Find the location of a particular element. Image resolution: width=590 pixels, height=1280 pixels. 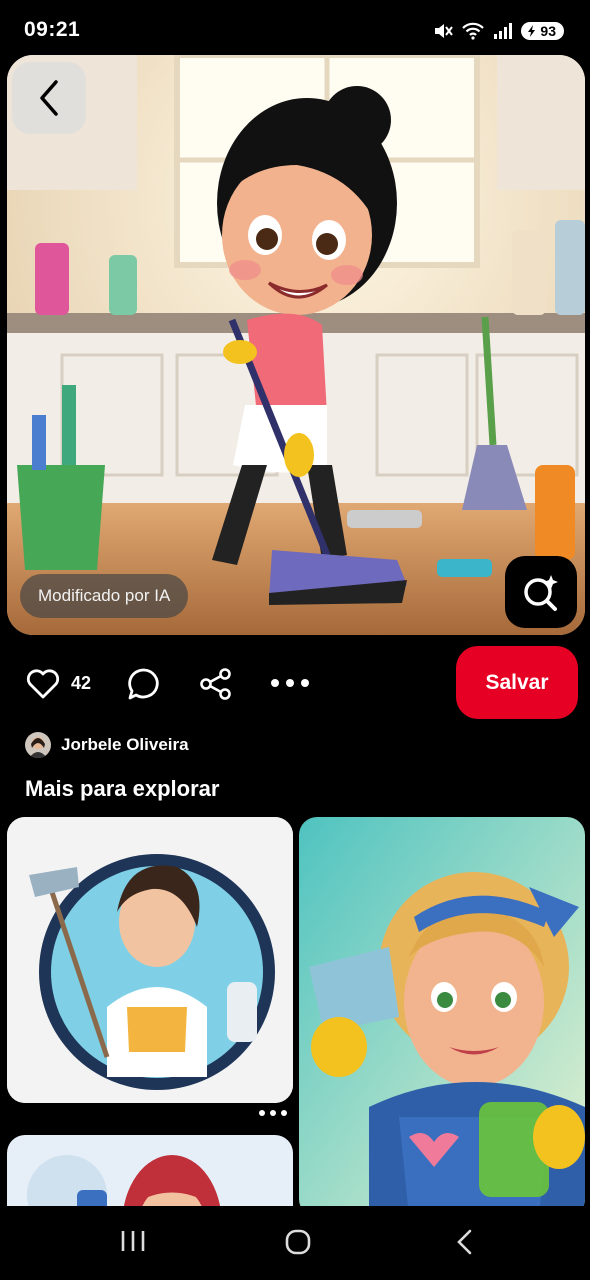

author-name: Jorbele Oliveira is located at coordinates (125, 744).